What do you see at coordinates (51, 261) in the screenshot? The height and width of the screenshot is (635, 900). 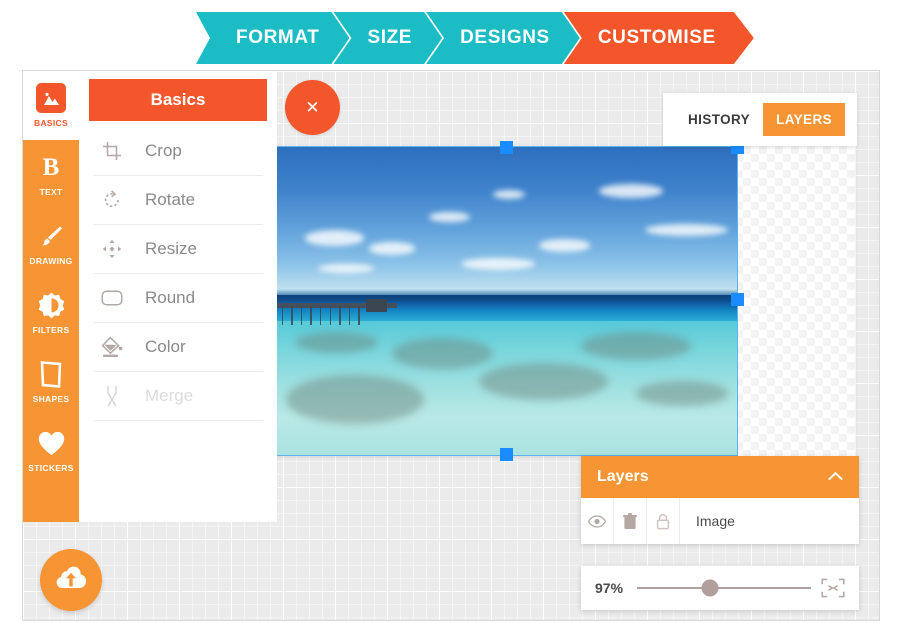 I see `rail-label: DRAWING` at bounding box center [51, 261].